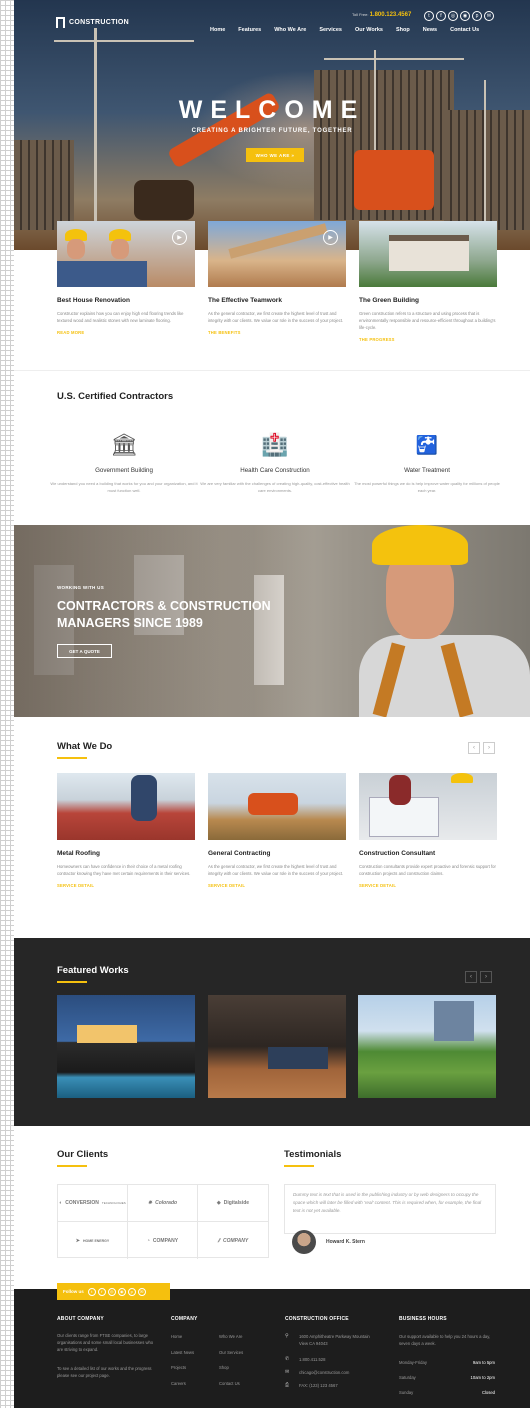 Image resolution: width=530 pixels, height=1408 pixels. Describe the element at coordinates (277, 332) in the screenshot. I see `benefits-link: THE BENEFITS` at that location.